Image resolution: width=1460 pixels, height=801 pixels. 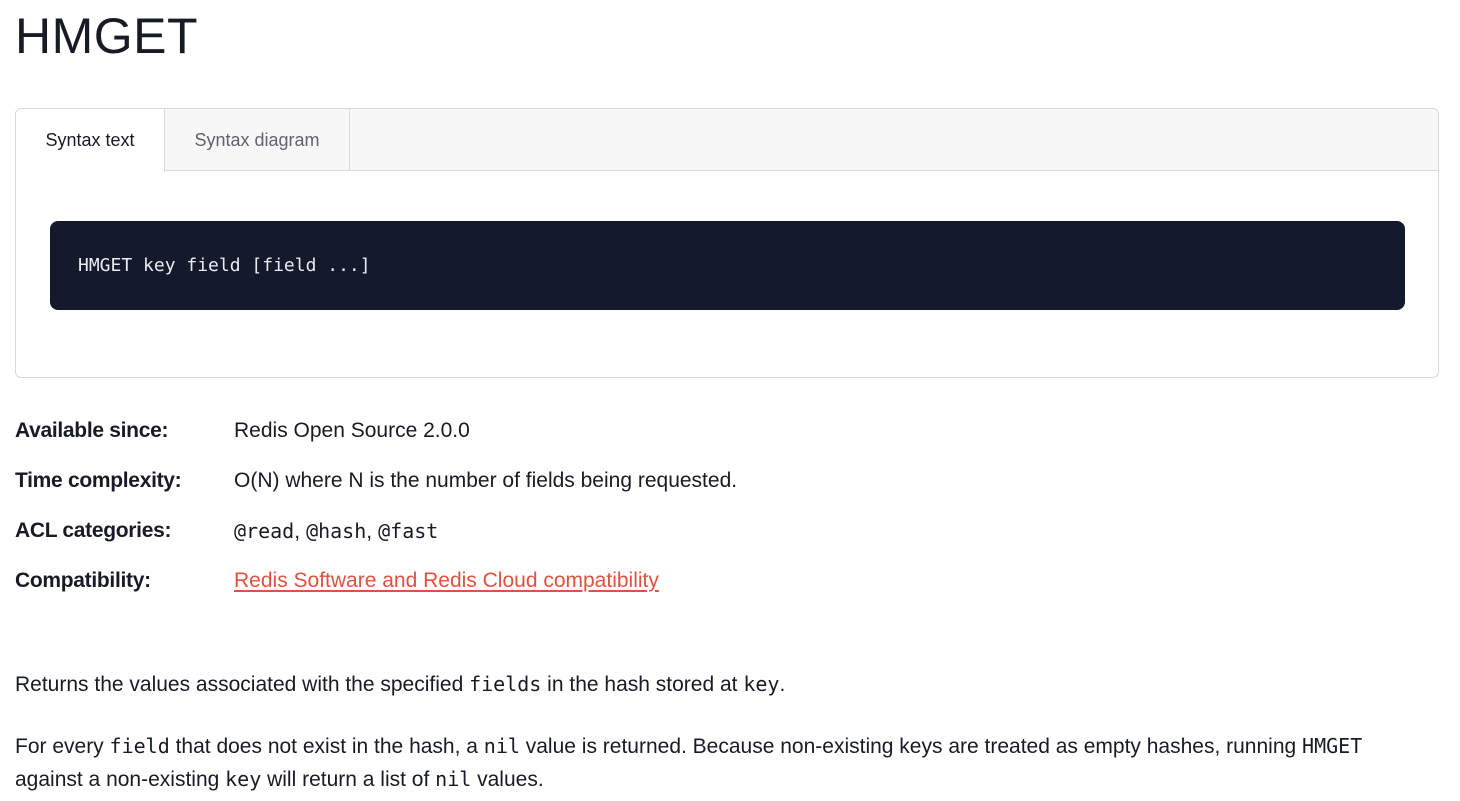 I want to click on desc-text: against a non-existing, so click(x=120, y=779).